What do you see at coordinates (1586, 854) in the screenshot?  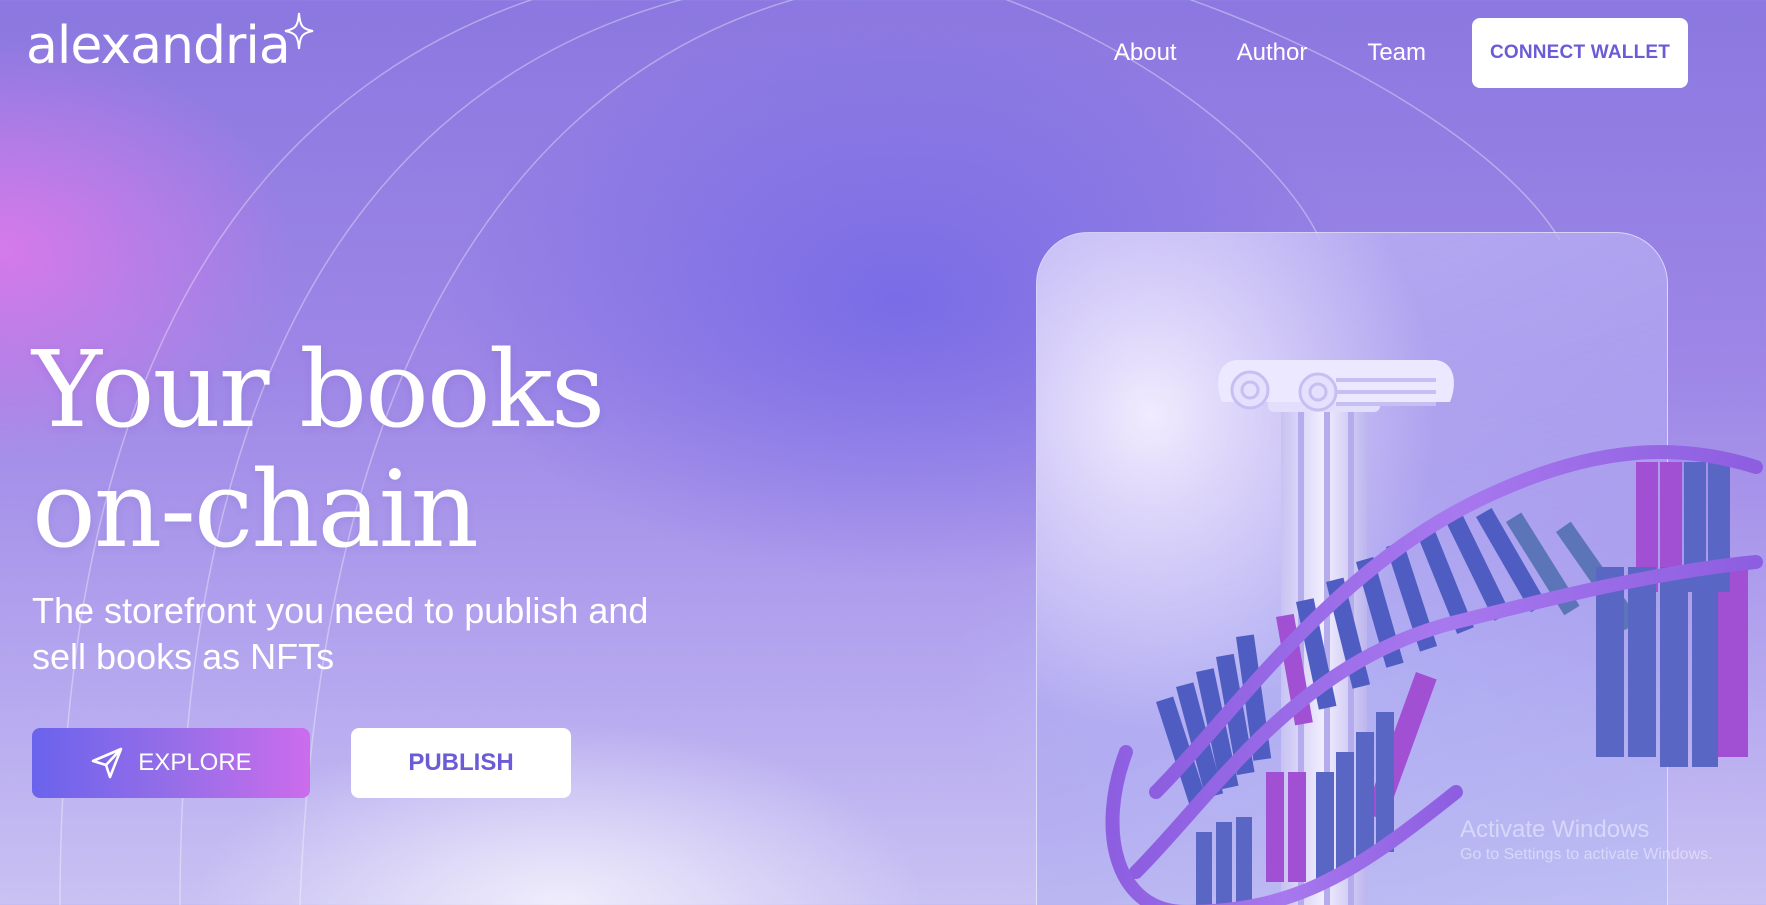 I see `watermark-line-2: Go to Settings to activate Windows.` at bounding box center [1586, 854].